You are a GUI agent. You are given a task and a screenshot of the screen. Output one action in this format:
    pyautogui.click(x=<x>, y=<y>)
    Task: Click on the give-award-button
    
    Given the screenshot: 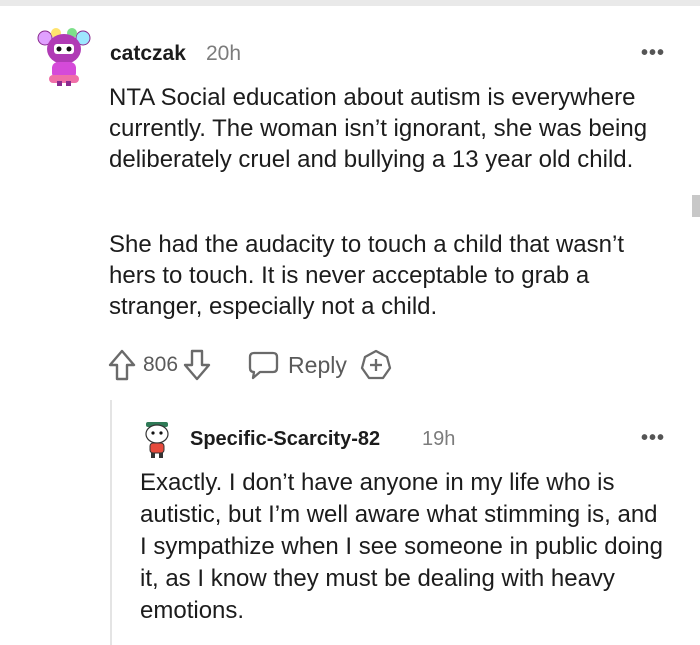 What is the action you would take?
    pyautogui.click(x=376, y=365)
    